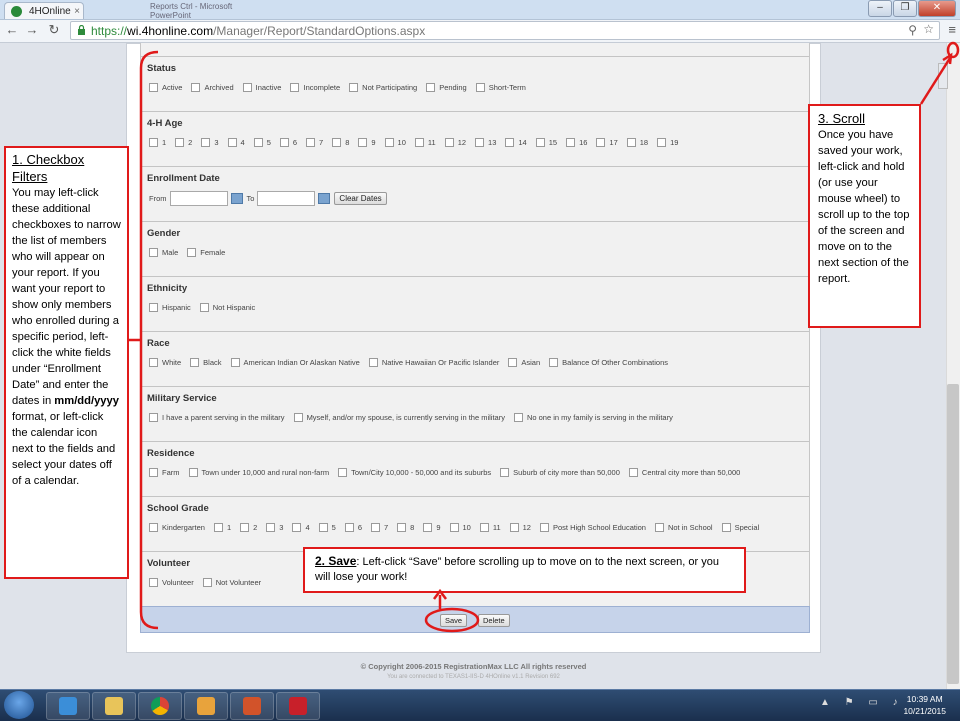 The height and width of the screenshot is (721, 960). I want to click on save-button: Save, so click(454, 620).